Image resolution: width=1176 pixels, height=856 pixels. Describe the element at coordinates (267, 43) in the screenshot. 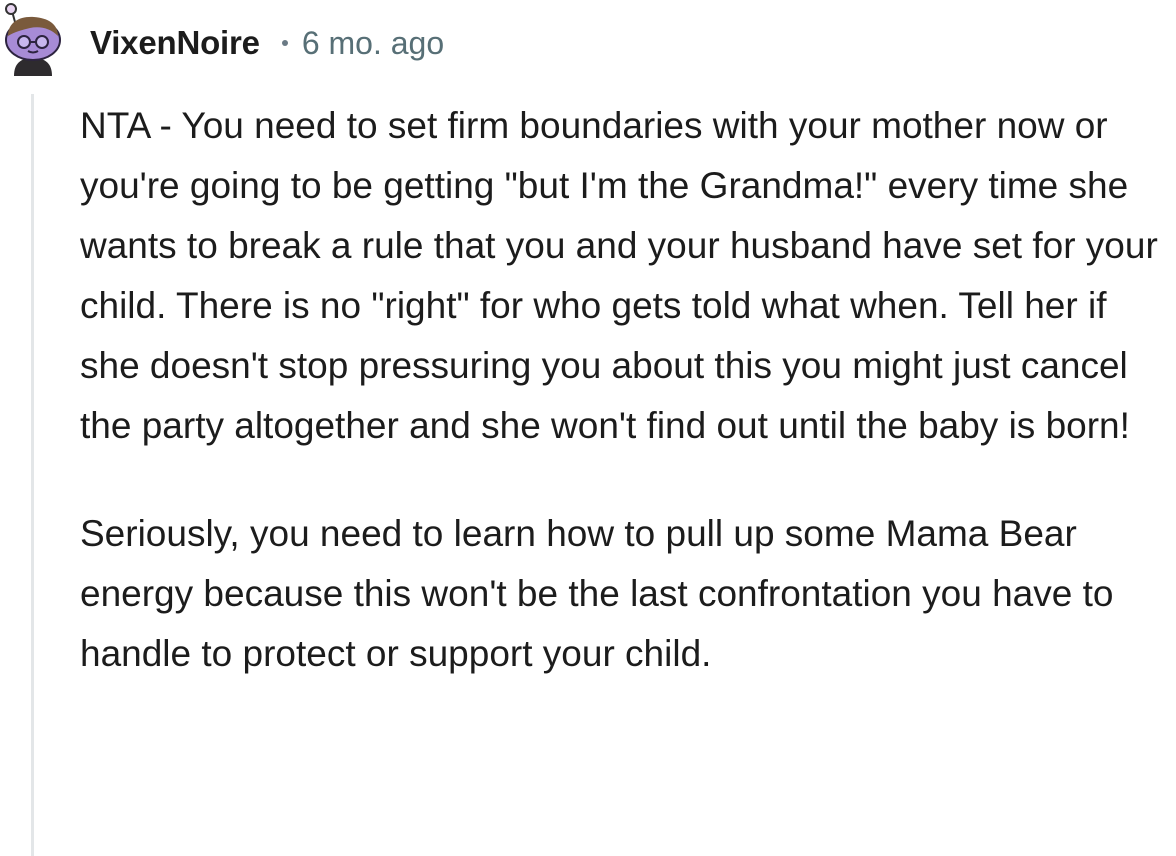

I see `comment-header: VixenNoire 6 mo. ago` at that location.